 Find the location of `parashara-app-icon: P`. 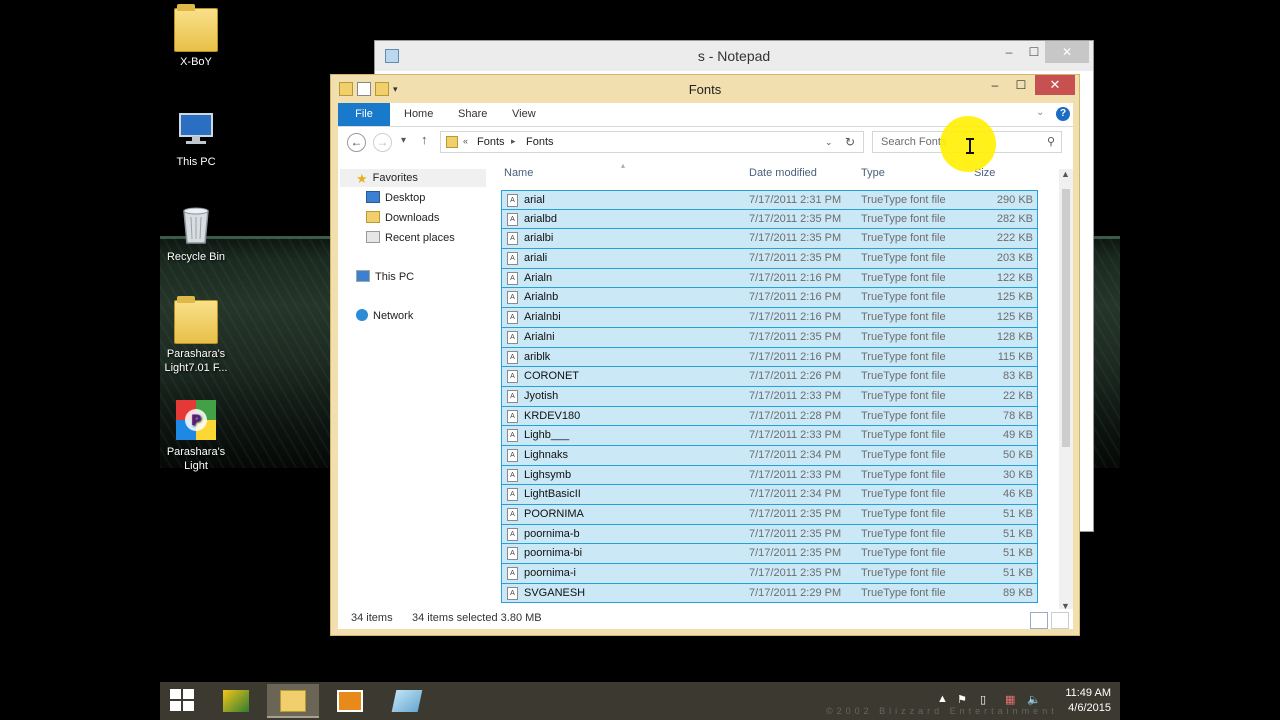

parashara-app-icon: P is located at coordinates (196, 420).